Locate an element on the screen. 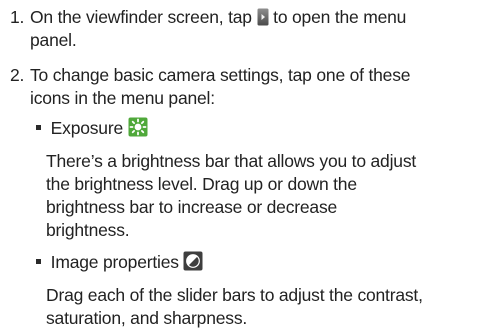 This screenshot has width=484, height=335. list-item-exposure: Exposure is located at coordinates (92, 129).